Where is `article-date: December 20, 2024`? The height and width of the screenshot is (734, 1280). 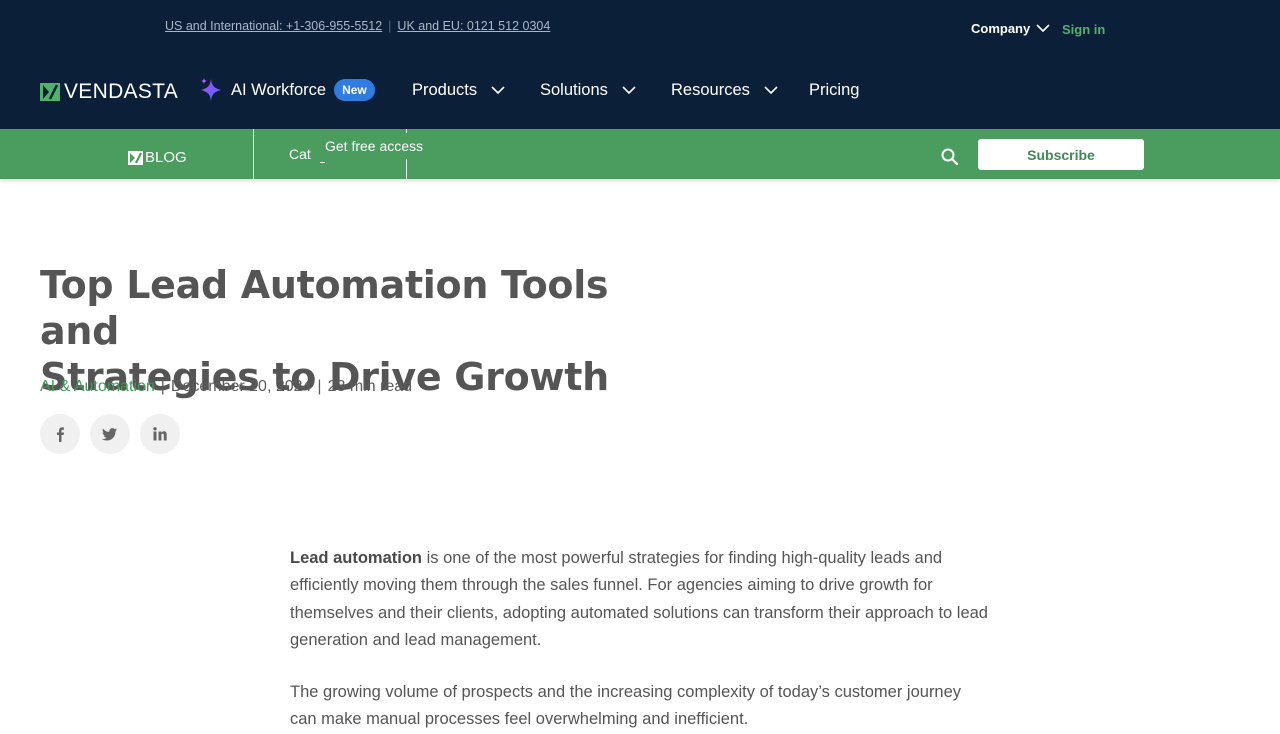 article-date: December 20, 2024 is located at coordinates (241, 386).